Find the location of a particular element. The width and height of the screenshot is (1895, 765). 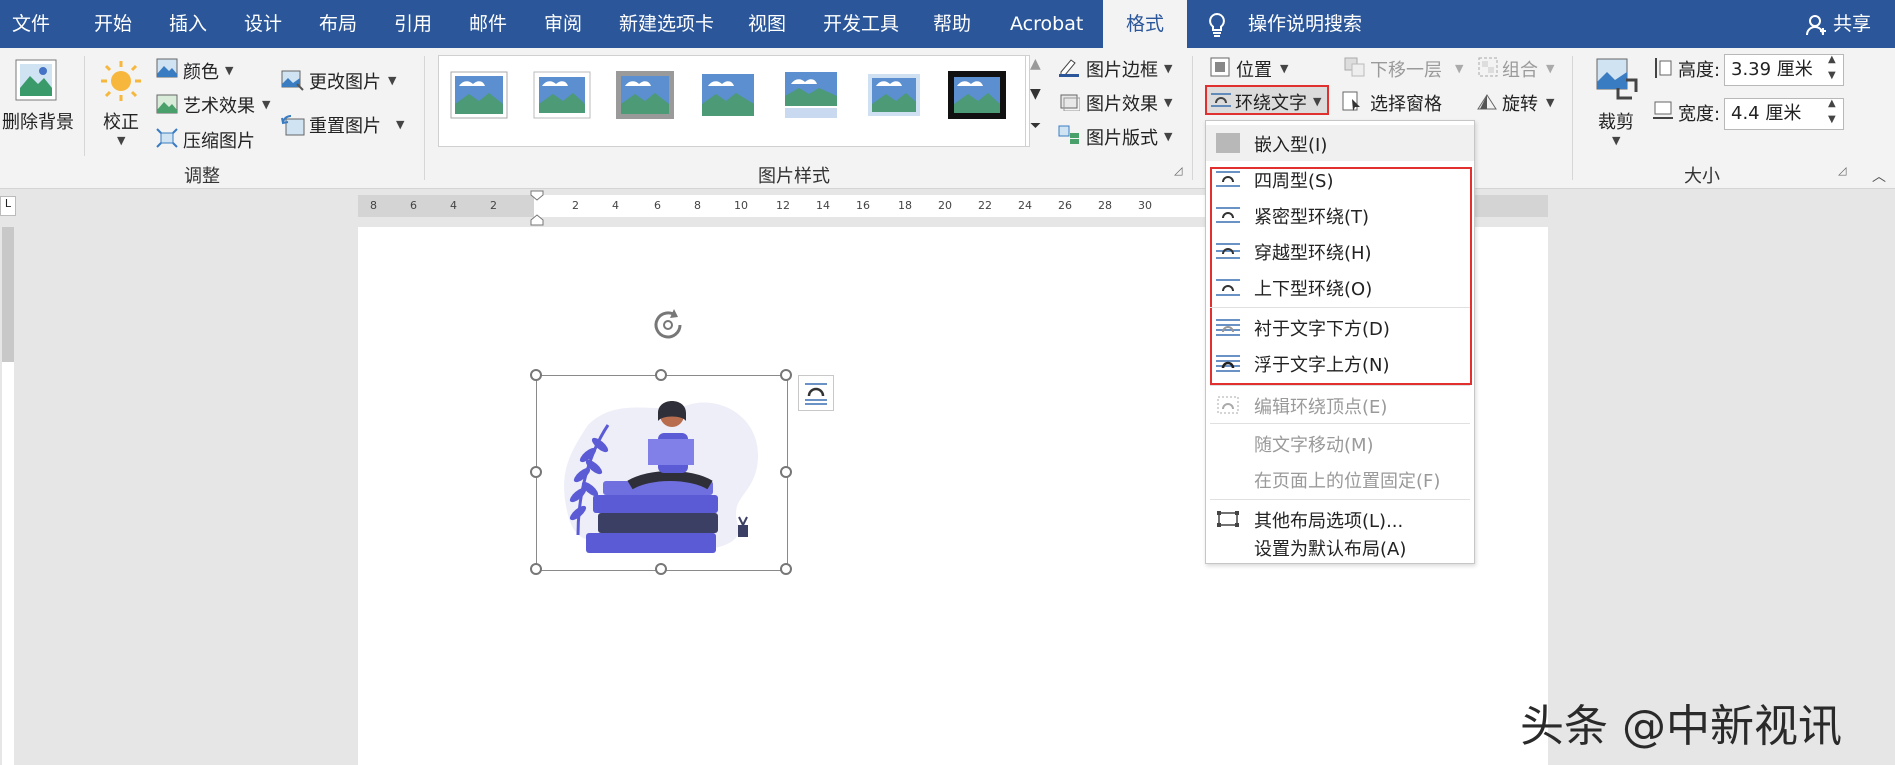

menu-item-tight: 紧密型环绕(T) is located at coordinates (1340, 215).